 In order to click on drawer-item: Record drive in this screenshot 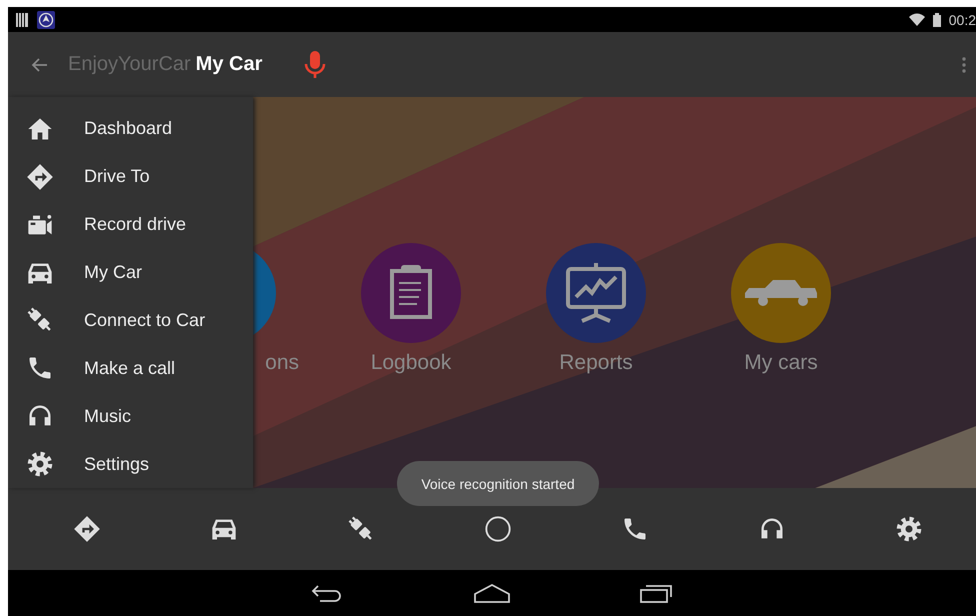, I will do `click(135, 225)`.